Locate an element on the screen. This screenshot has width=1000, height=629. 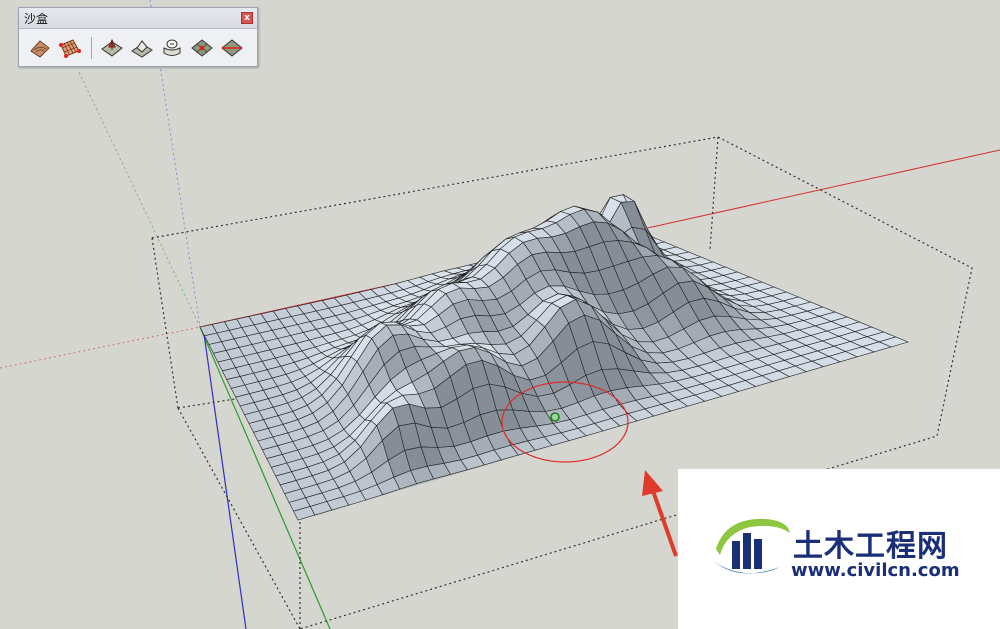
close-button: x is located at coordinates (247, 18).